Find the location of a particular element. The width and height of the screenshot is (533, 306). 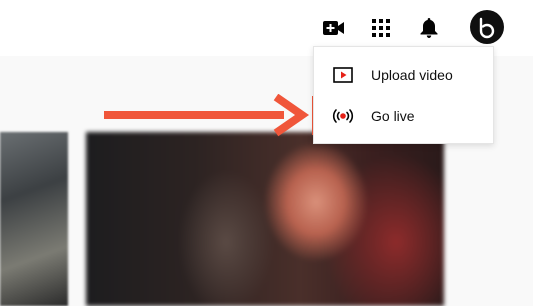

bell-icon is located at coordinates (429, 28).